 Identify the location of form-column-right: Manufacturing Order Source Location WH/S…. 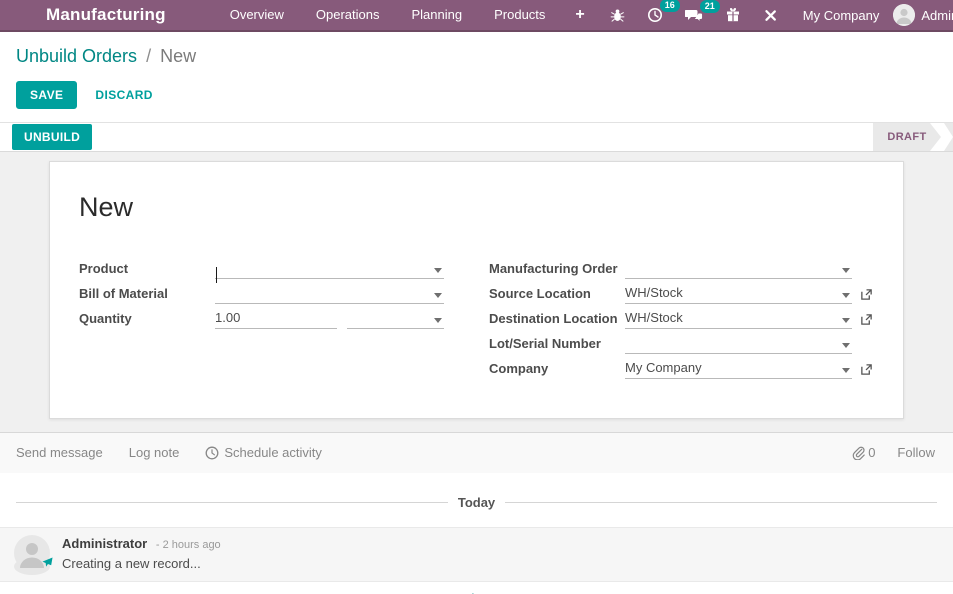
(681, 316).